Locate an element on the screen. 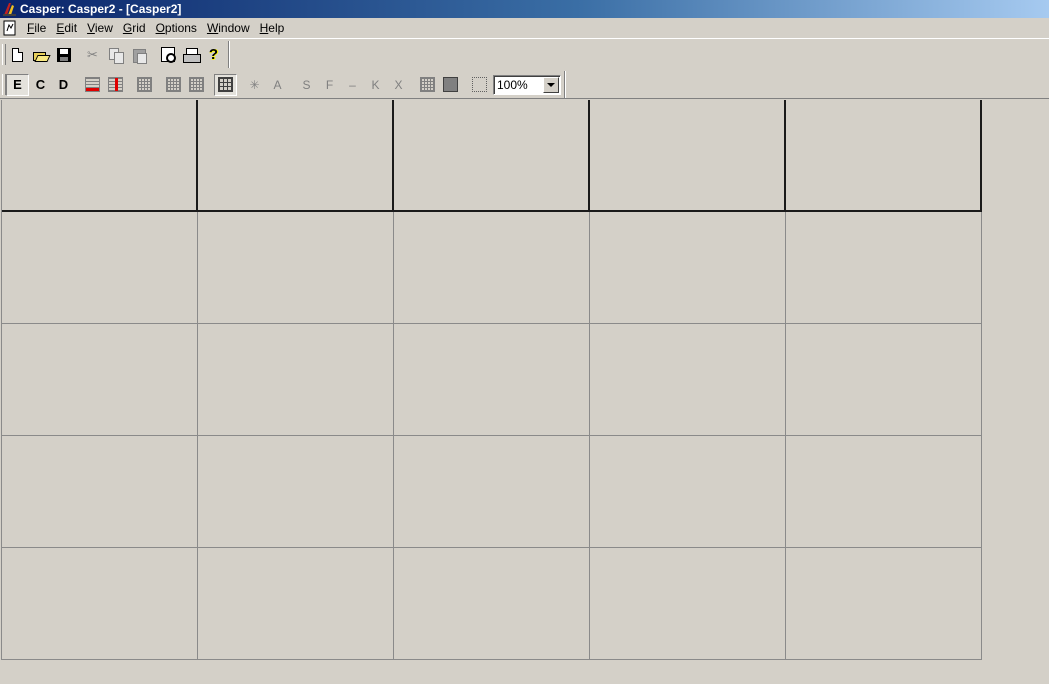 This screenshot has height=684, width=1049. menu-file-rest: ile is located at coordinates (40, 28).